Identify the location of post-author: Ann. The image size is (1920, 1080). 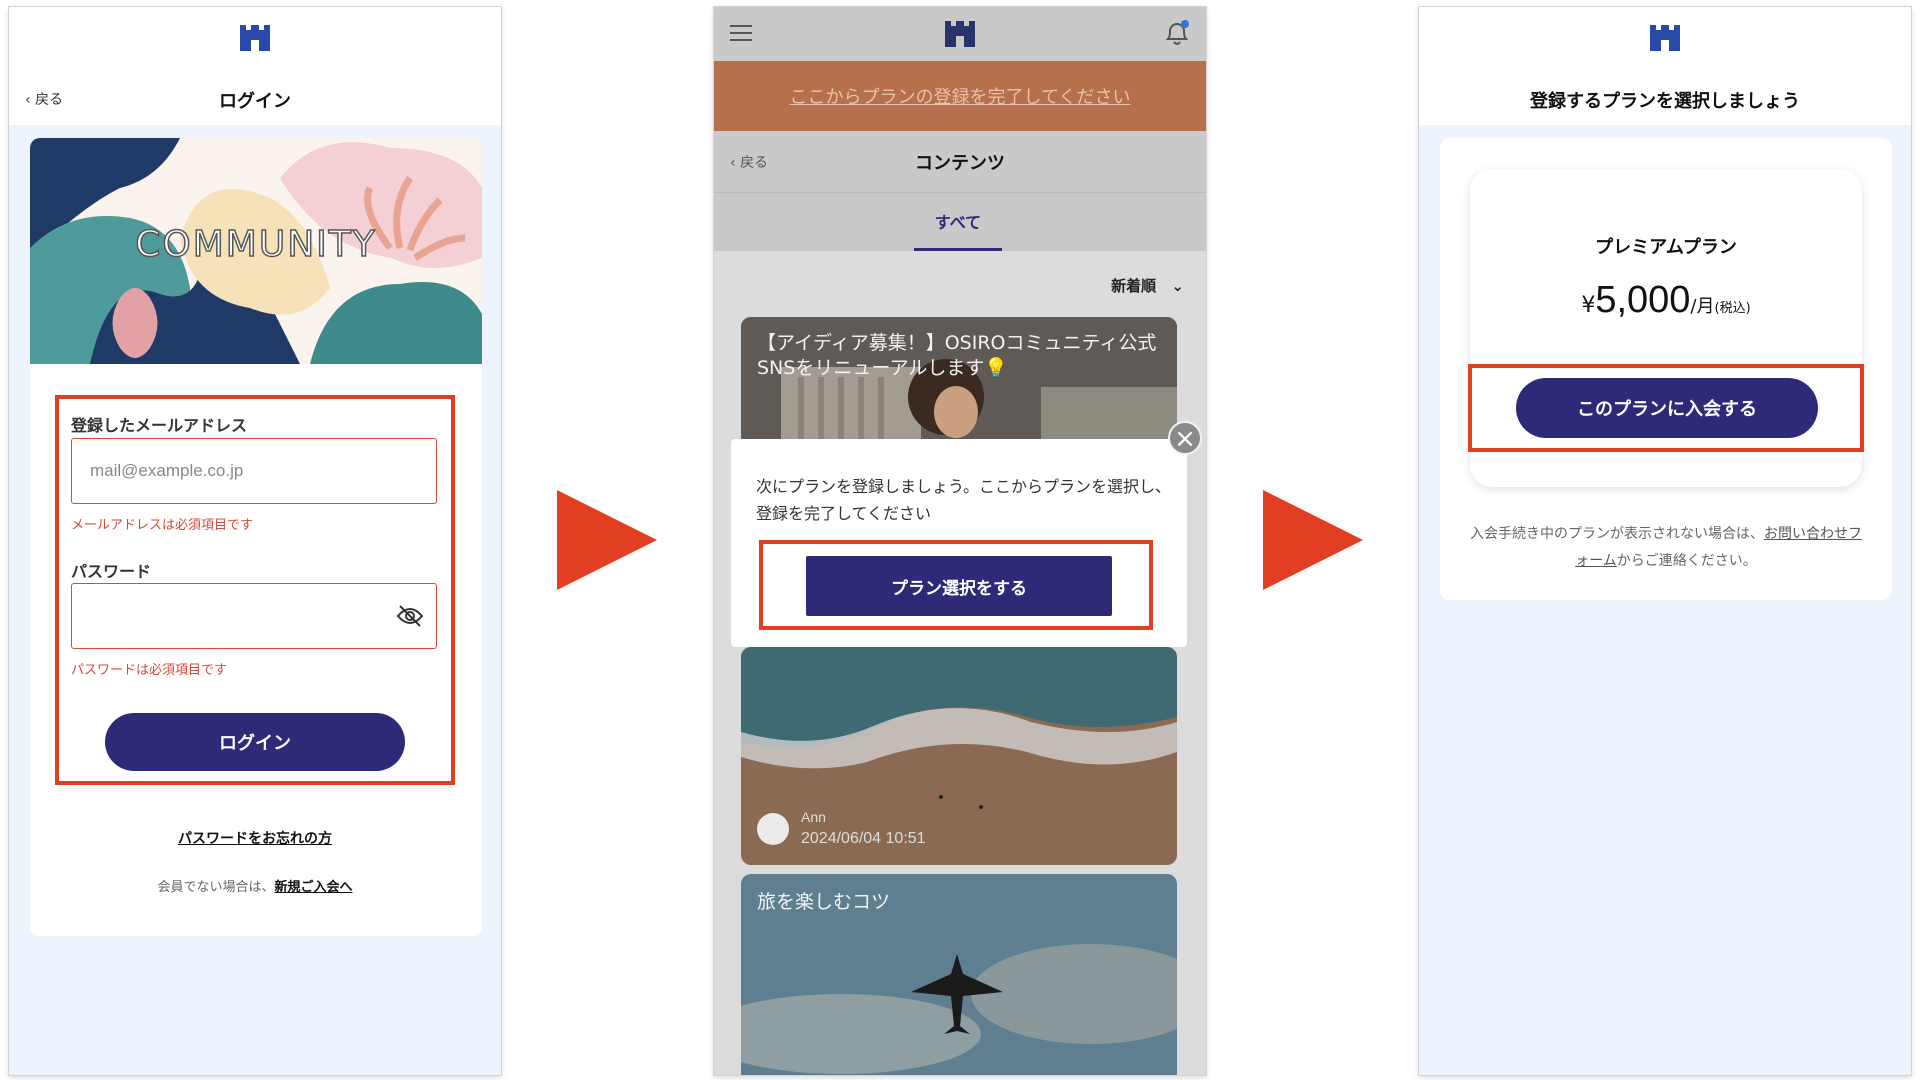
(813, 817).